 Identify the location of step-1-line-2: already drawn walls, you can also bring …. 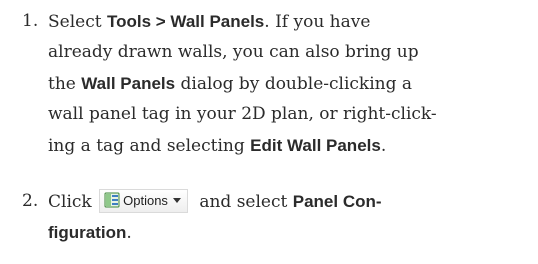
(233, 52).